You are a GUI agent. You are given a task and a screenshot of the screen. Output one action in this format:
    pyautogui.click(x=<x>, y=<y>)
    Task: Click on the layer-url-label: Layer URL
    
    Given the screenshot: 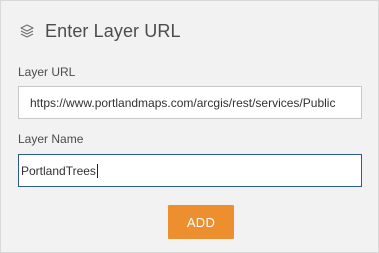 What is the action you would take?
    pyautogui.click(x=47, y=72)
    